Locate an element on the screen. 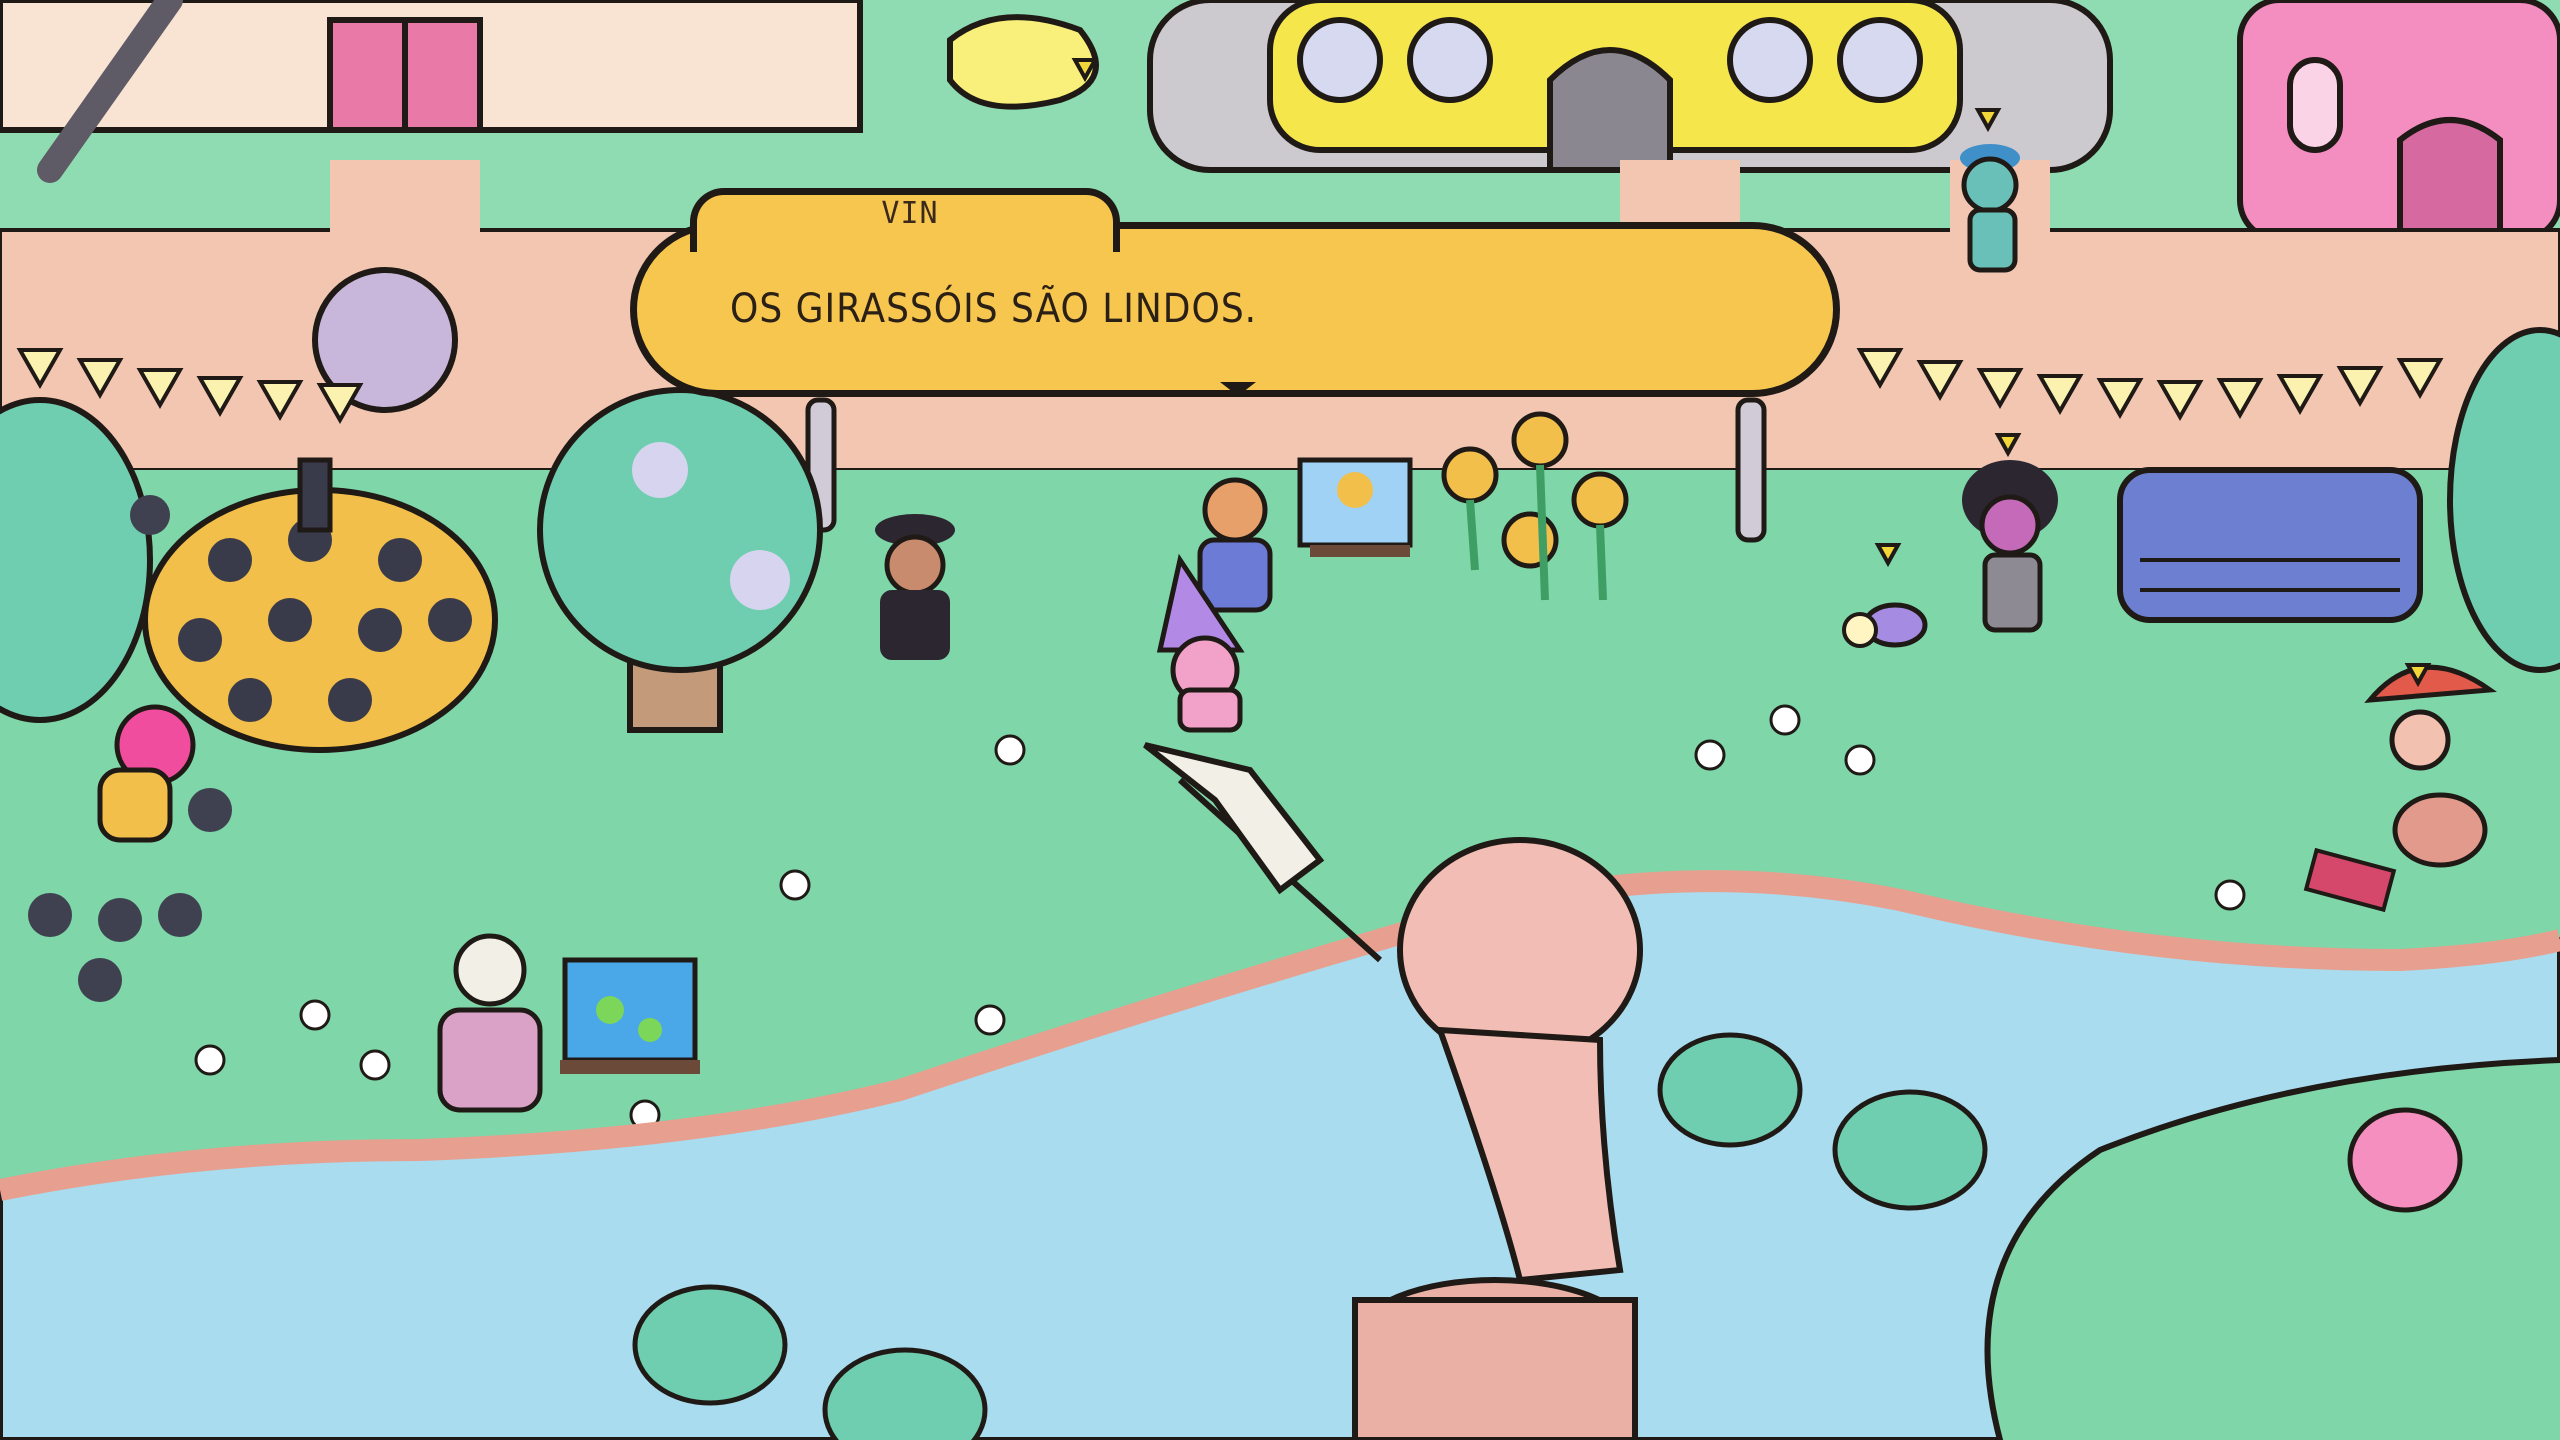  park-bench is located at coordinates (2270, 545).